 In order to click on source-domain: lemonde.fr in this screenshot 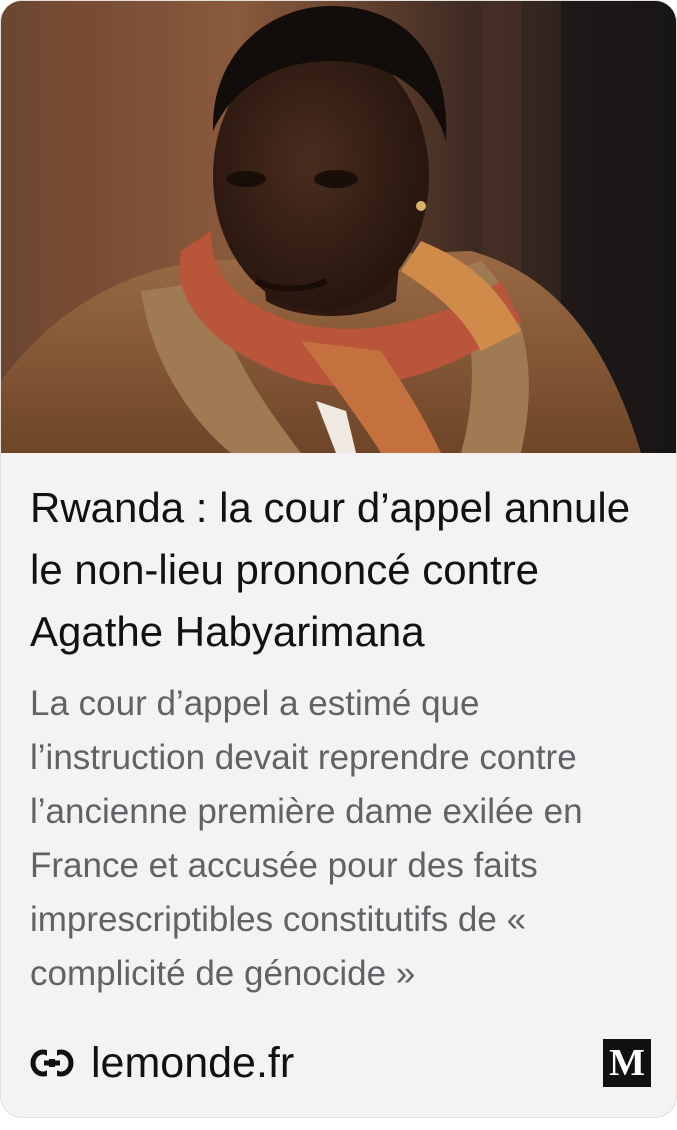, I will do `click(192, 1063)`.